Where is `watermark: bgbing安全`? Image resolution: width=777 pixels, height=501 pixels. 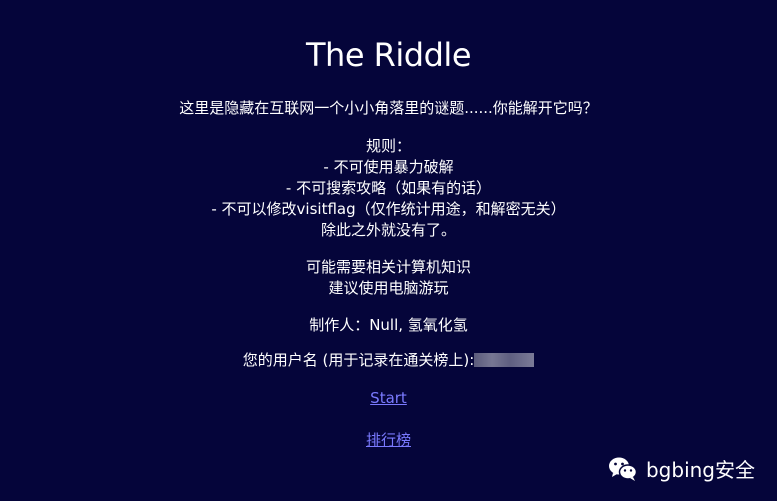
watermark: bgbing安全 is located at coordinates (681, 468).